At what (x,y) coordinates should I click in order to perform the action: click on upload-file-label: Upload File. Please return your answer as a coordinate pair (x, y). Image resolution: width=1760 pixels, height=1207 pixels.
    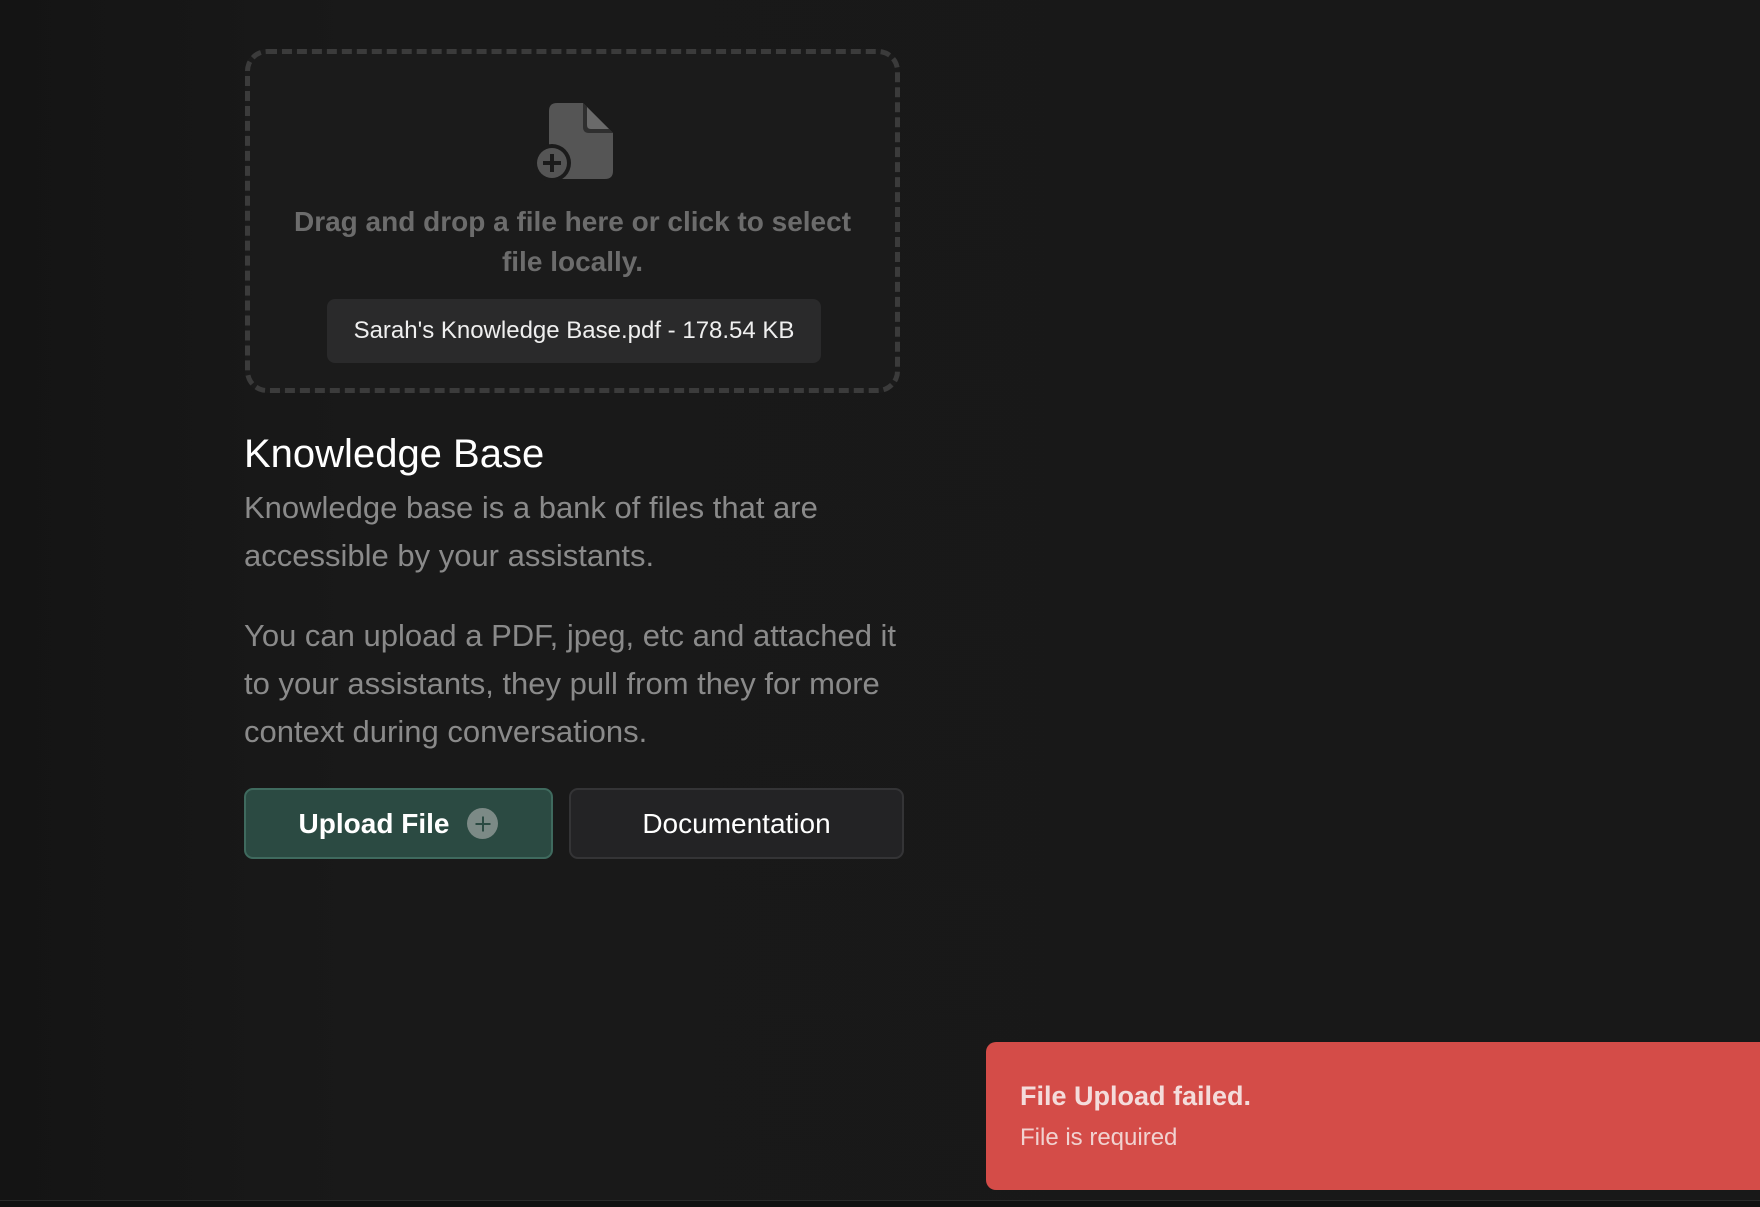
    Looking at the image, I should click on (374, 823).